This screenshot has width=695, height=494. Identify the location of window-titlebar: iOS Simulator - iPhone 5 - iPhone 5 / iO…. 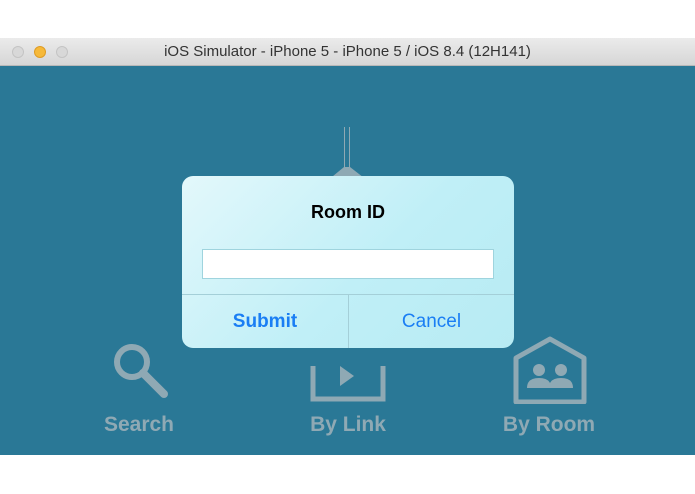
(347, 52).